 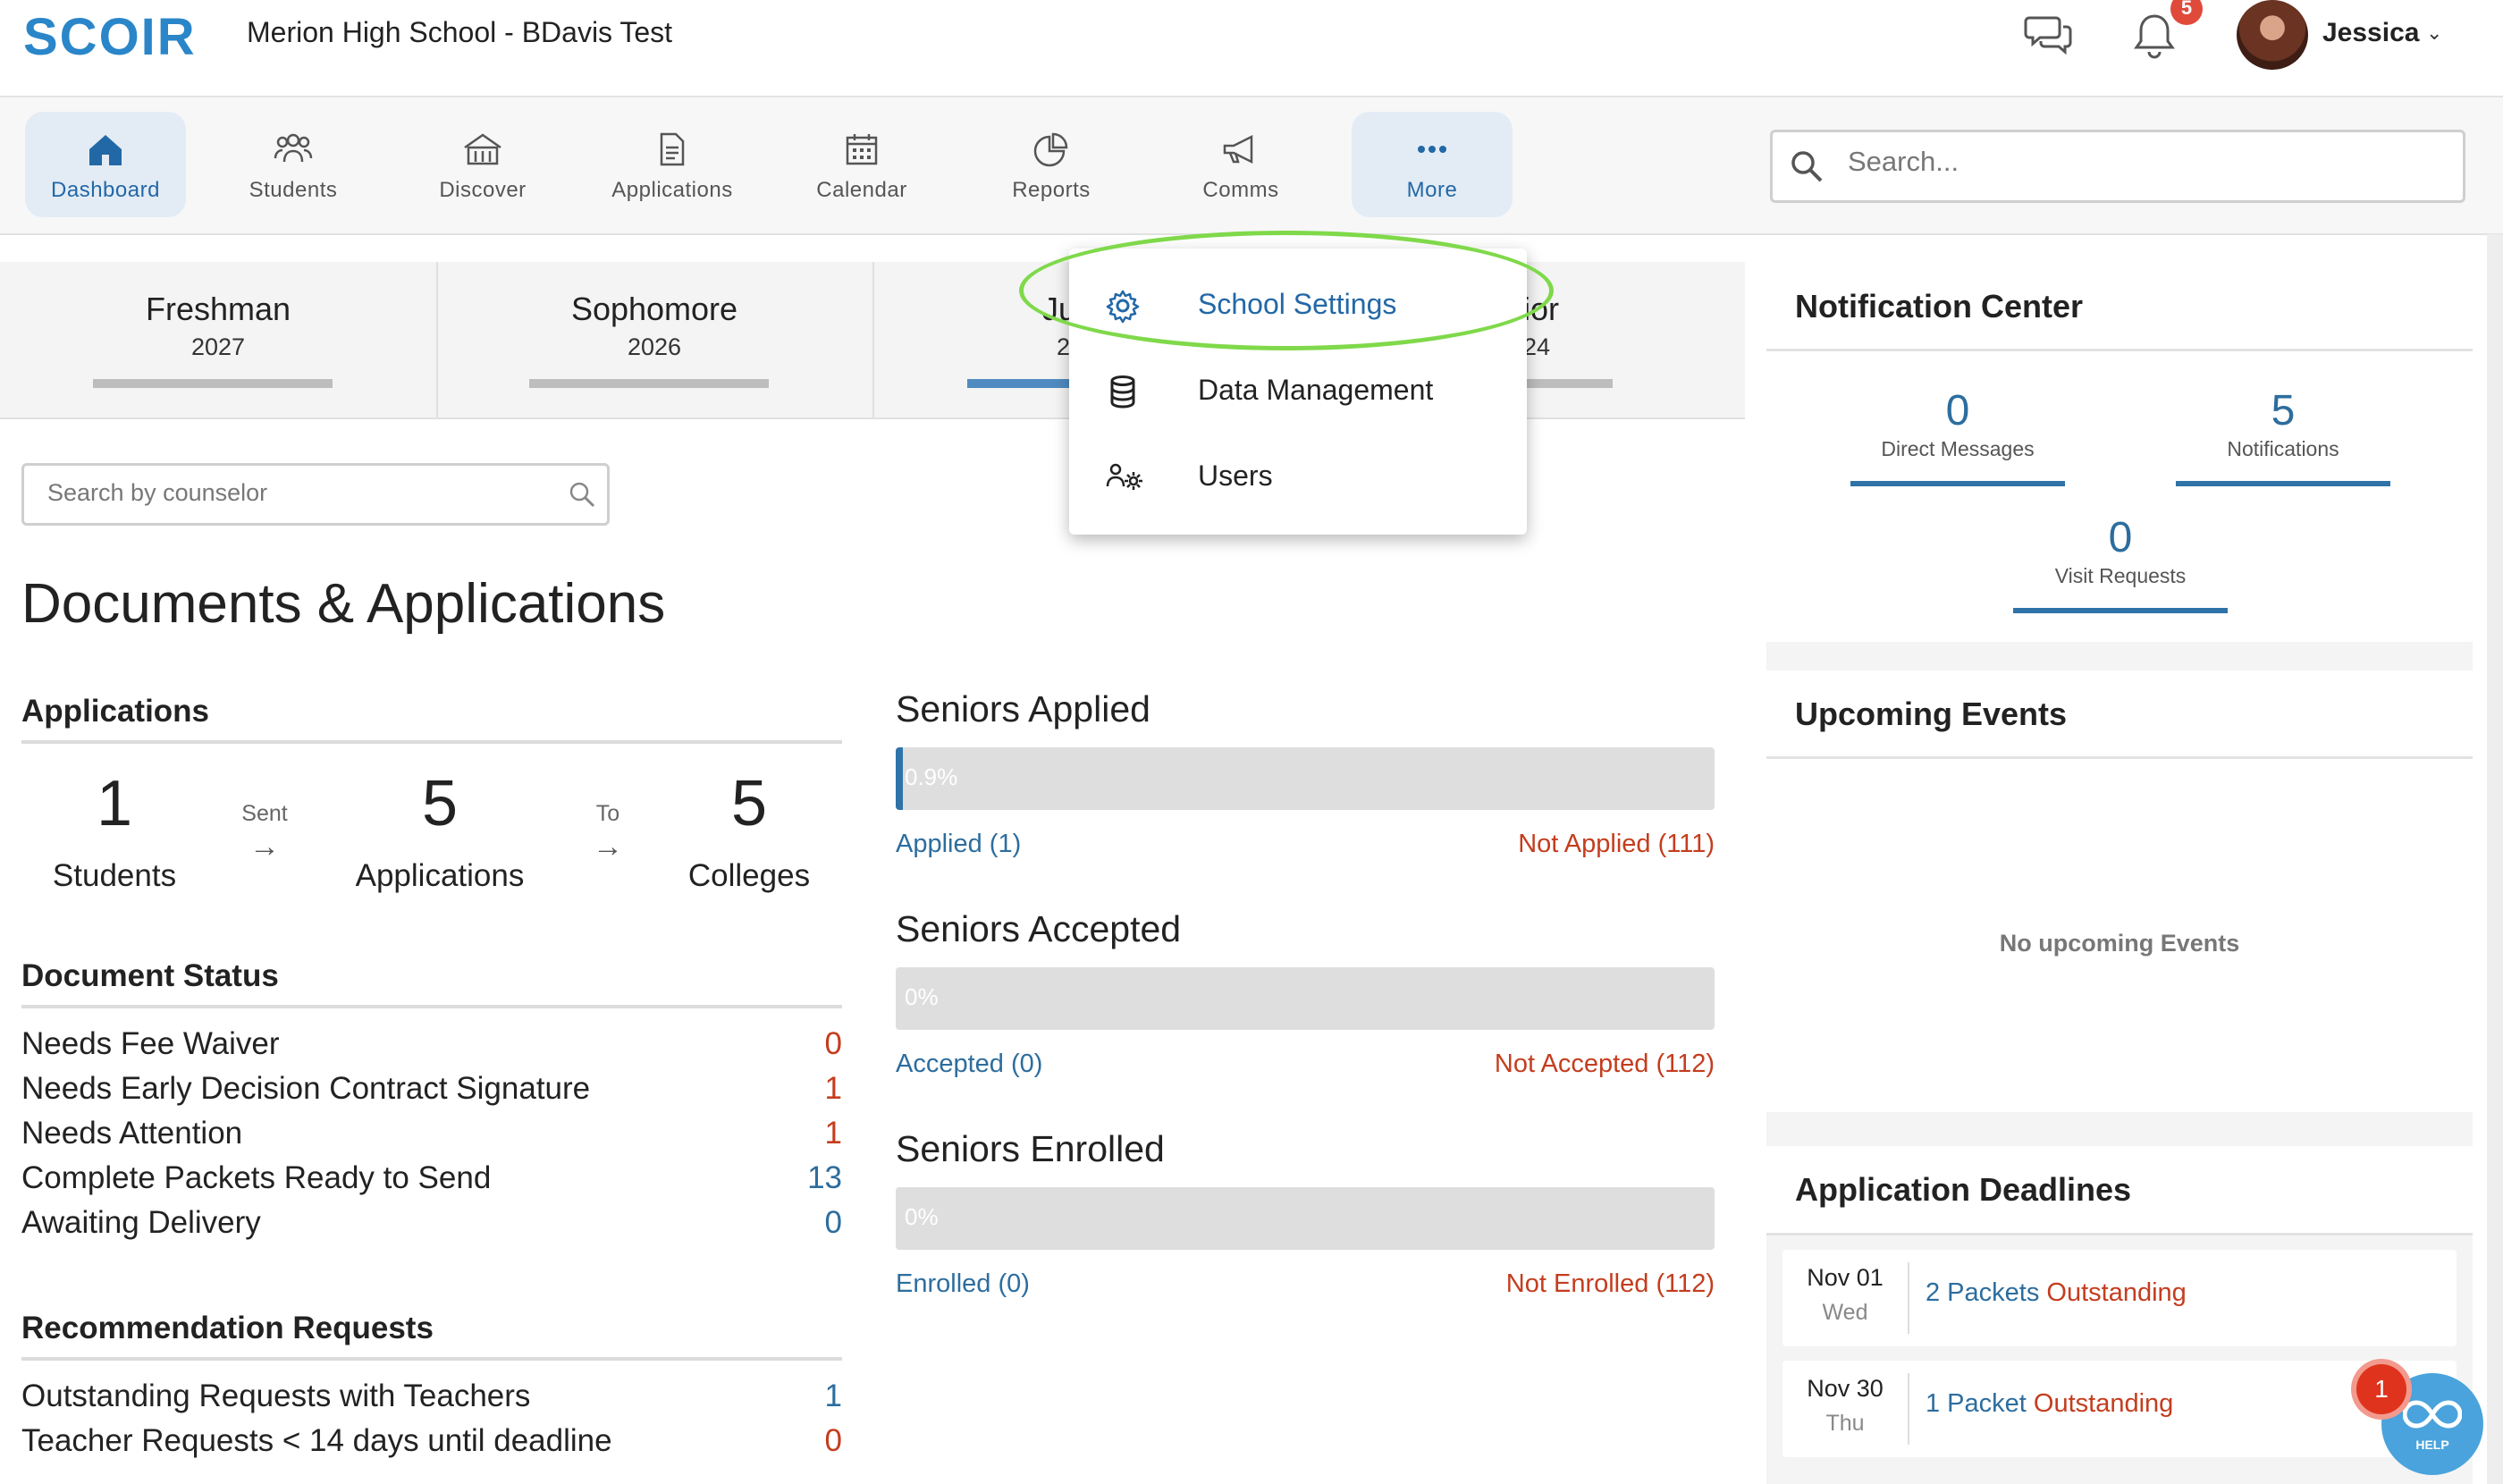 I want to click on class-name: Sophomore, so click(x=654, y=309).